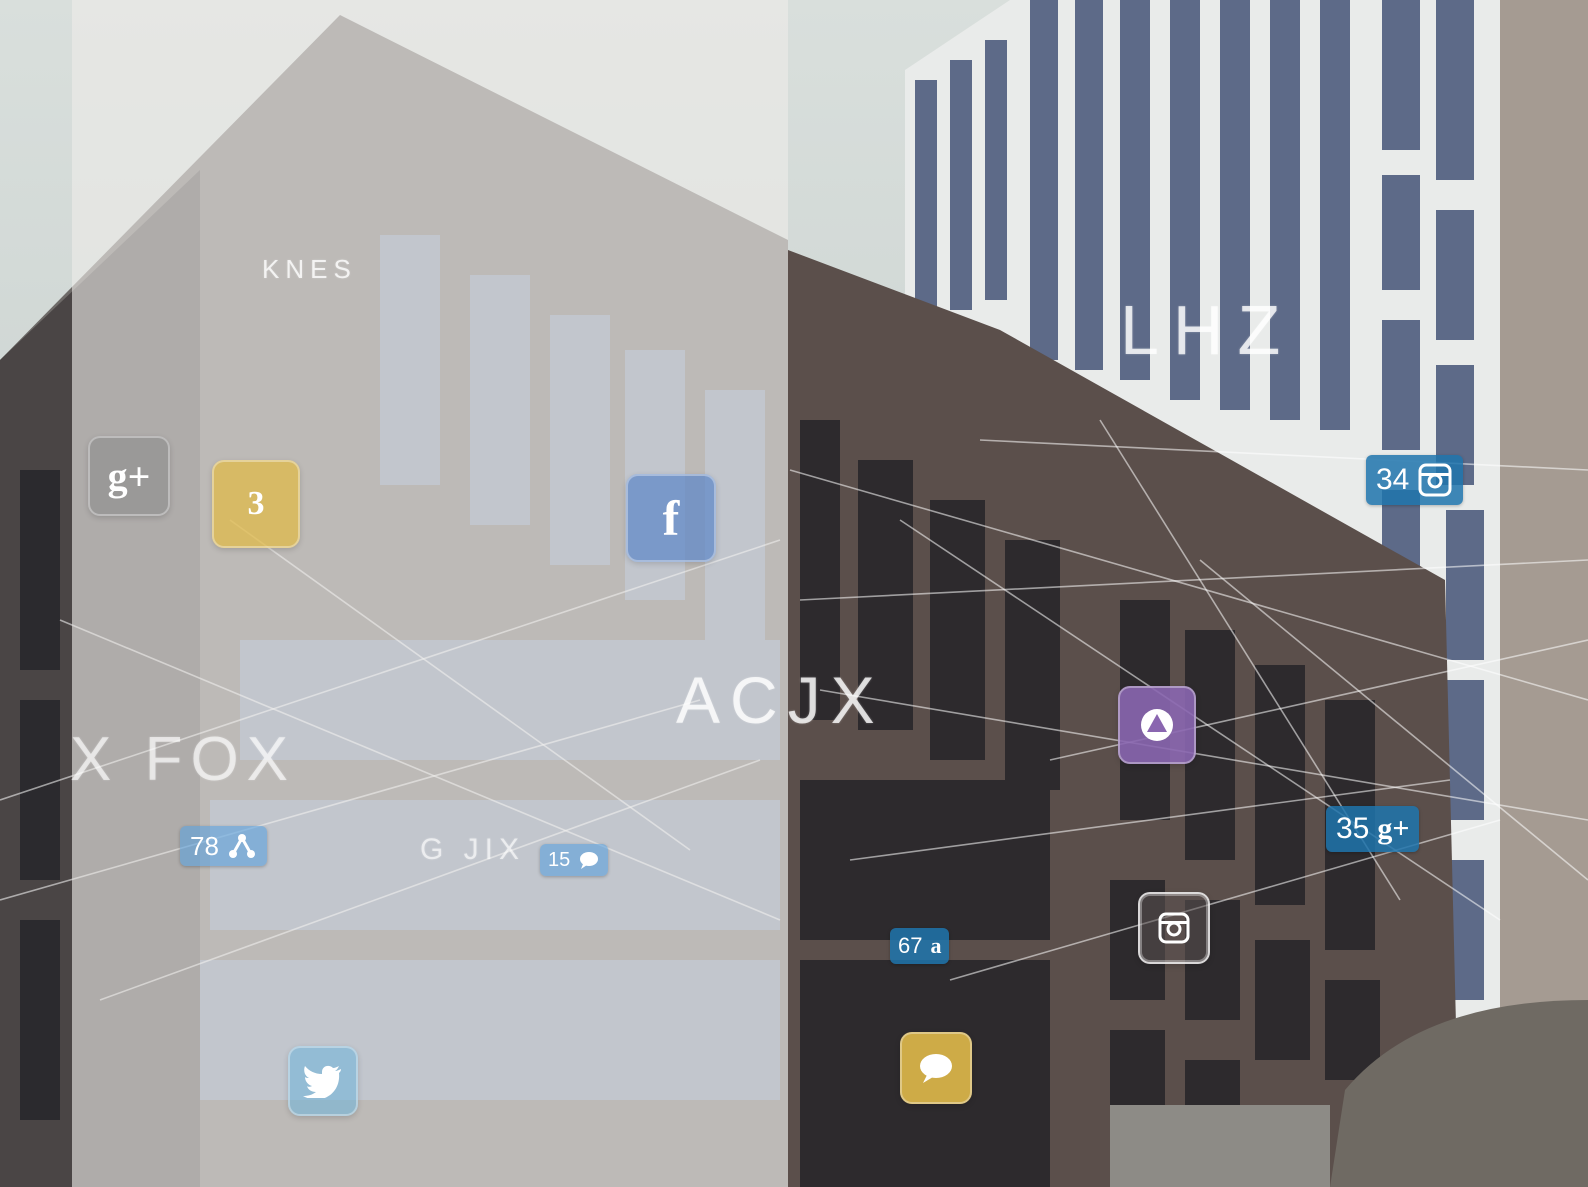 The height and width of the screenshot is (1187, 1588). I want to click on comment-count-badge: 15, so click(574, 860).